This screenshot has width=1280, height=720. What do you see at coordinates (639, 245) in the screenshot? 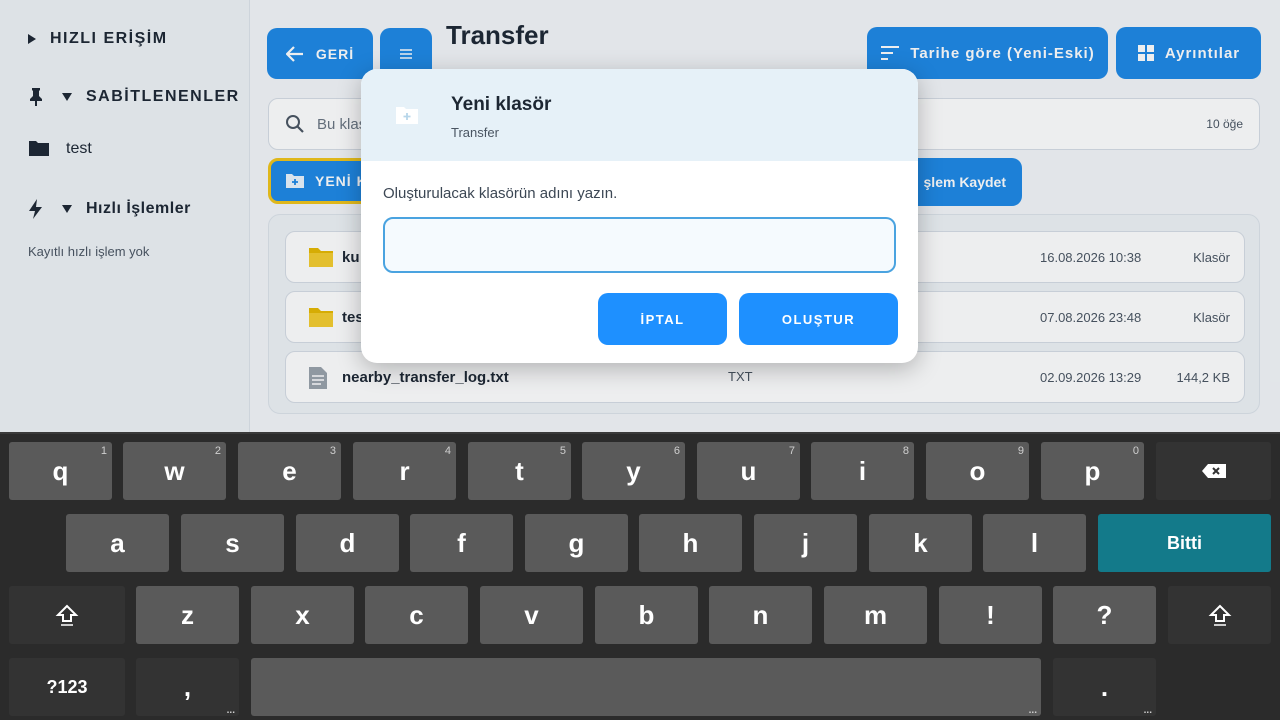
I see `folder-name-input` at bounding box center [639, 245].